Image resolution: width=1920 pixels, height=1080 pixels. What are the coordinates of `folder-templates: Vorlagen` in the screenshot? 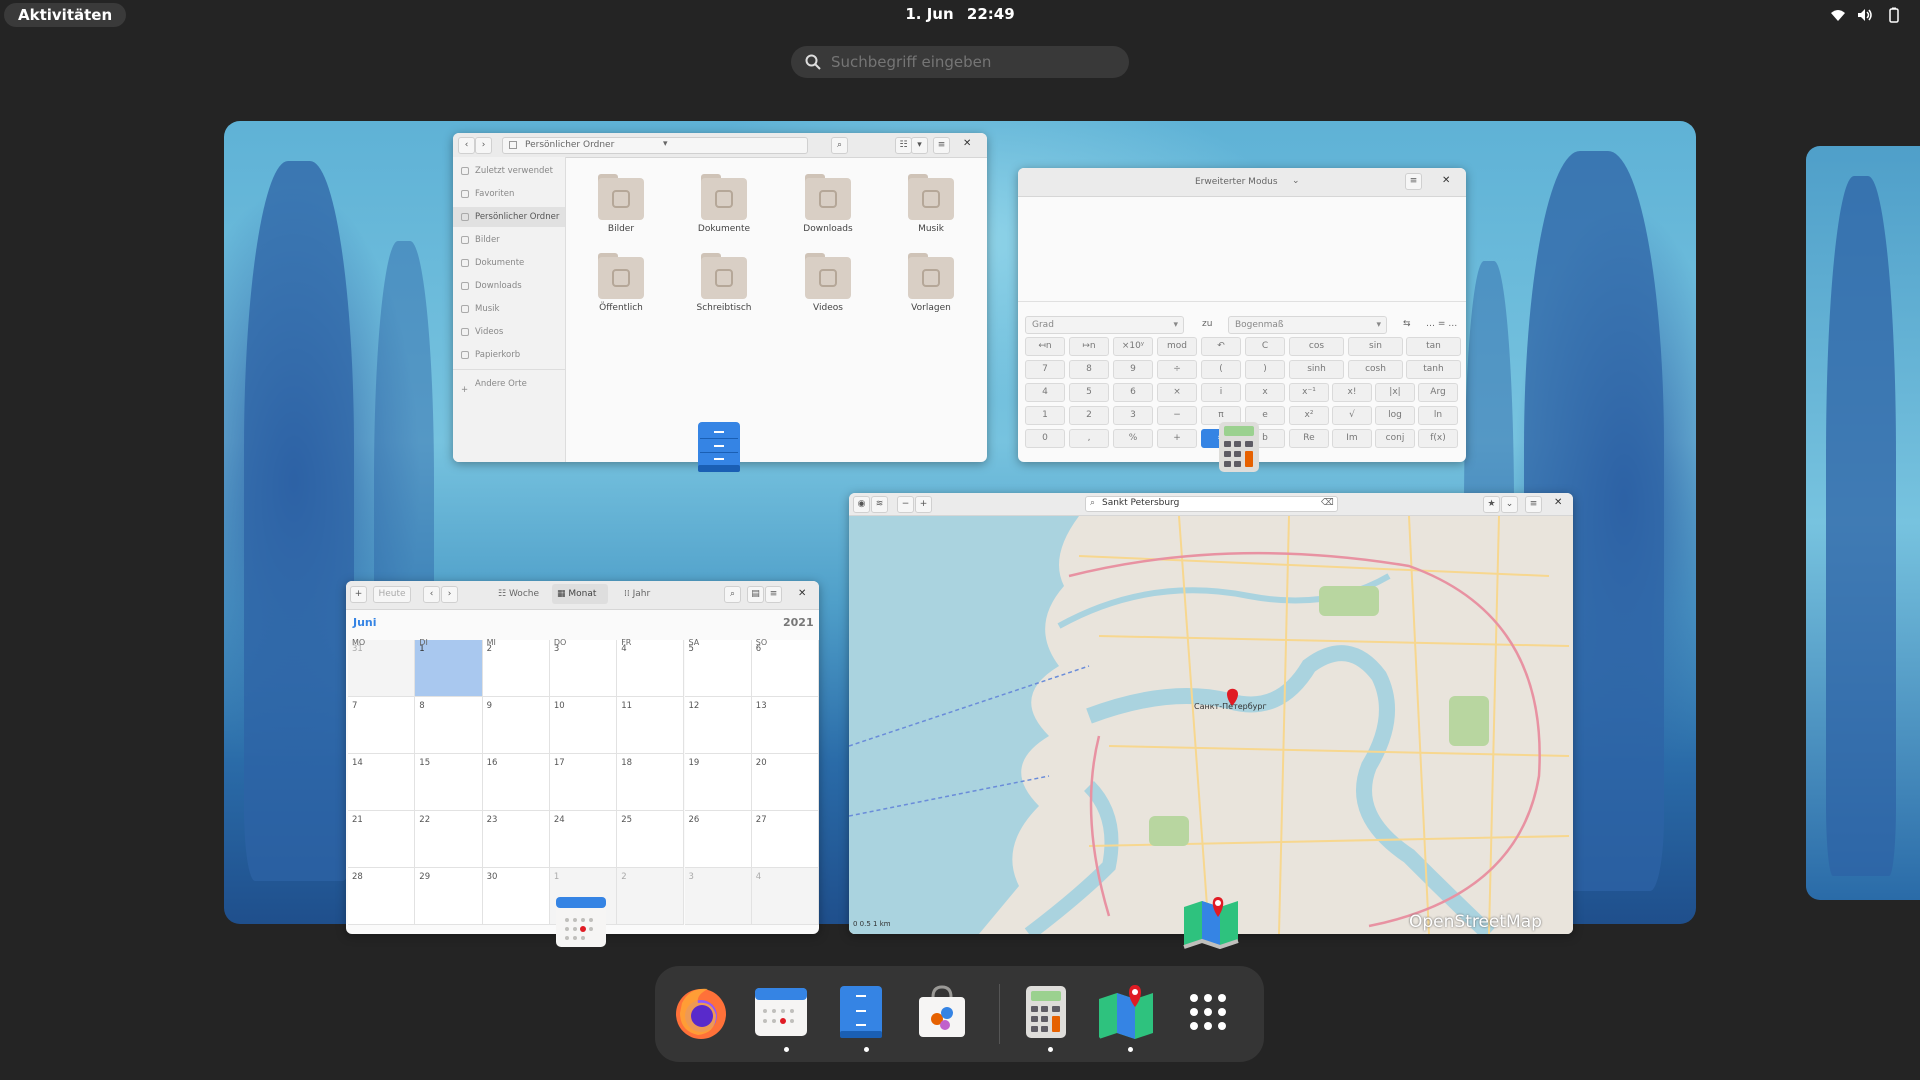 It's located at (927, 284).